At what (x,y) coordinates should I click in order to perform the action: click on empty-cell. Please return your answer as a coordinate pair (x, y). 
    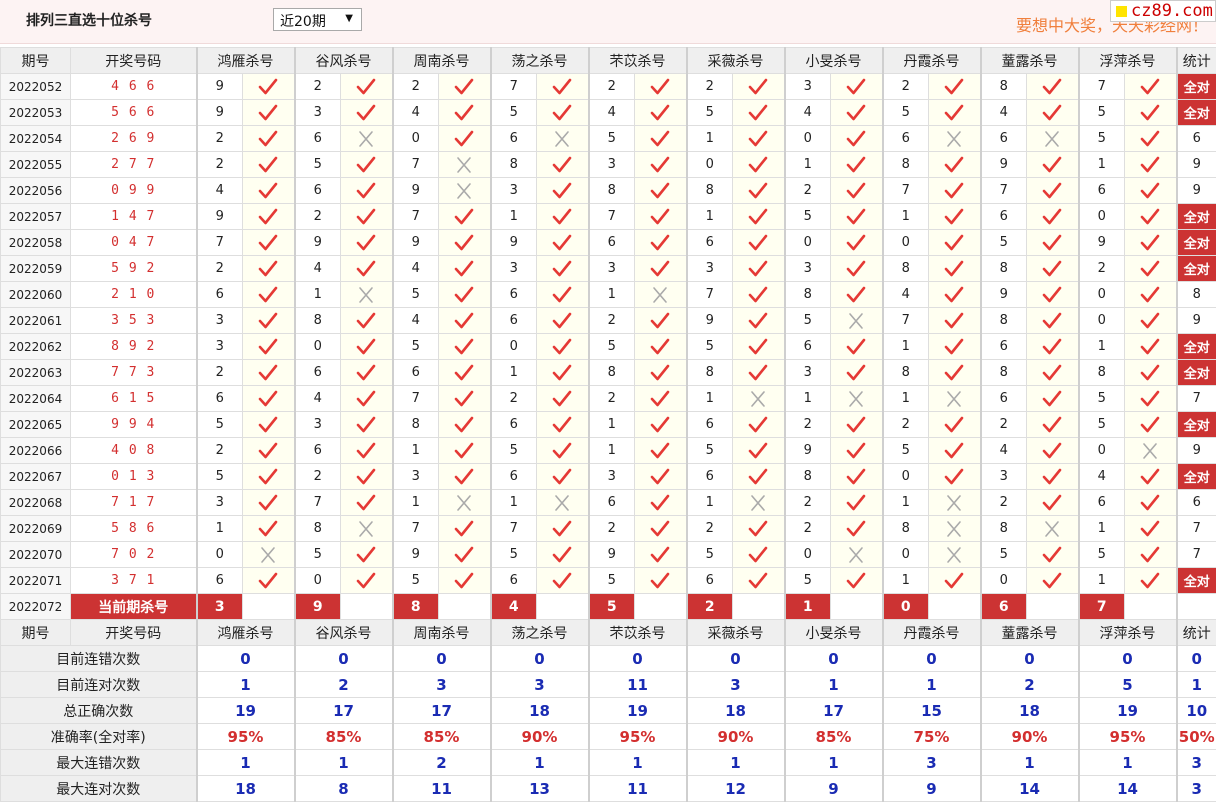
    Looking at the image, I should click on (954, 606).